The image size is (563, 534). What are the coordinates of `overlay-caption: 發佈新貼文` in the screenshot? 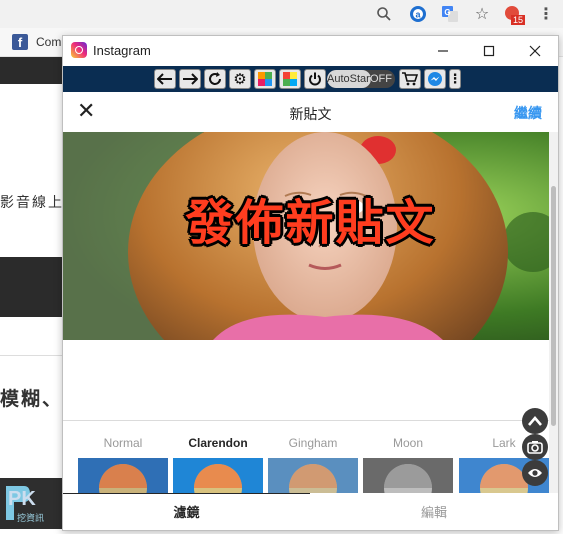 It's located at (310, 223).